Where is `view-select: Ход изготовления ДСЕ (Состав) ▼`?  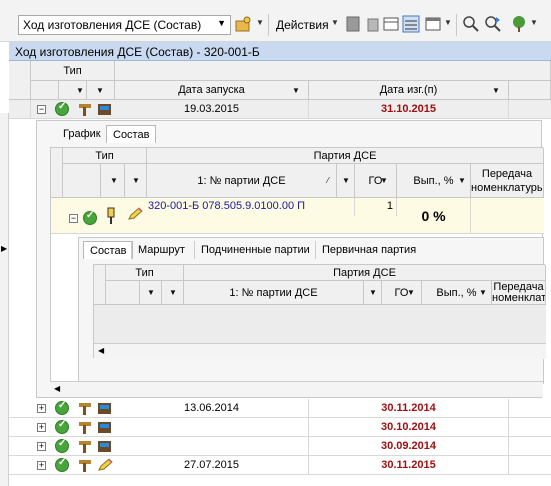
view-select: Ход изготовления ДСЕ (Состав) ▼ is located at coordinates (124, 25).